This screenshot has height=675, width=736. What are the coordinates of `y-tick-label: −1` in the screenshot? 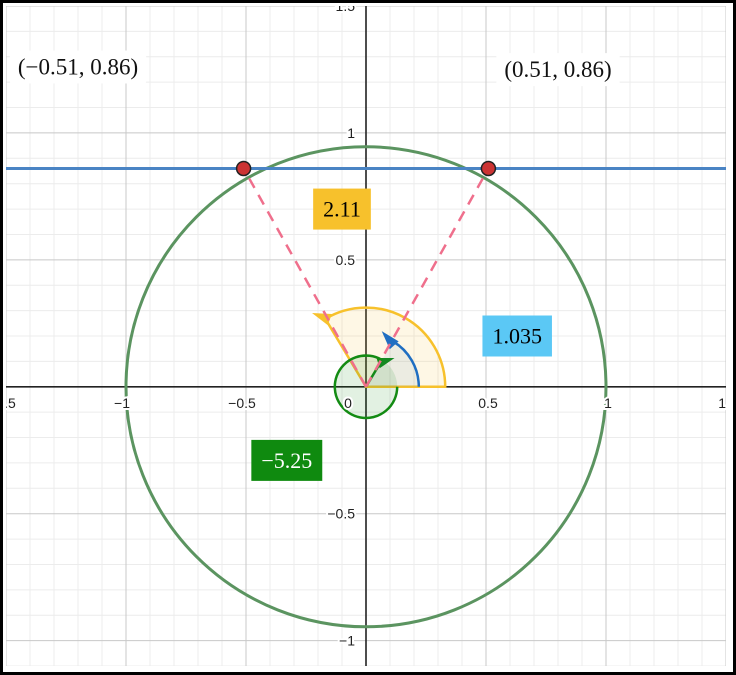 It's located at (347, 641).